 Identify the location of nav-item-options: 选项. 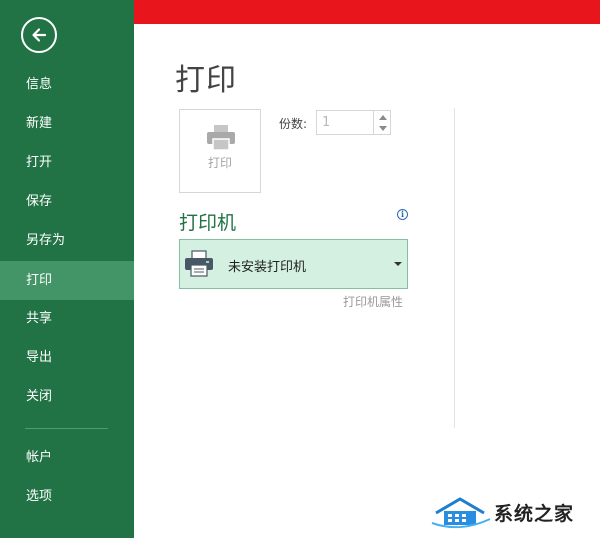
(67, 496).